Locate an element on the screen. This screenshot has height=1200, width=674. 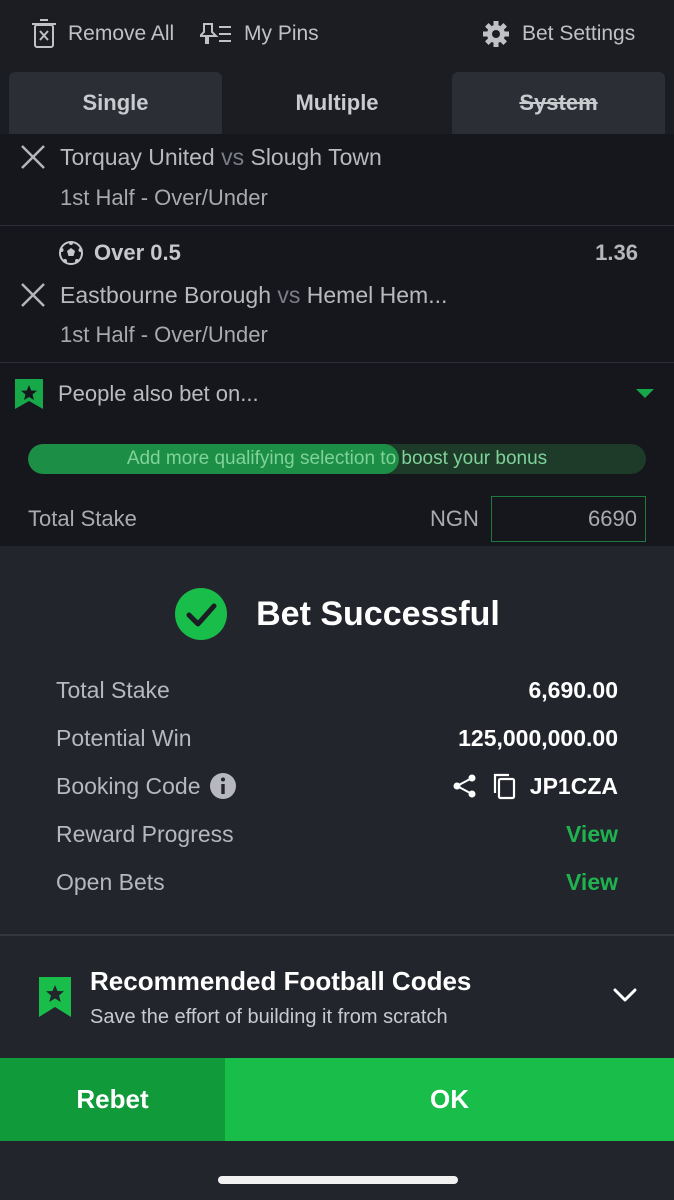
gear-icon is located at coordinates (496, 34).